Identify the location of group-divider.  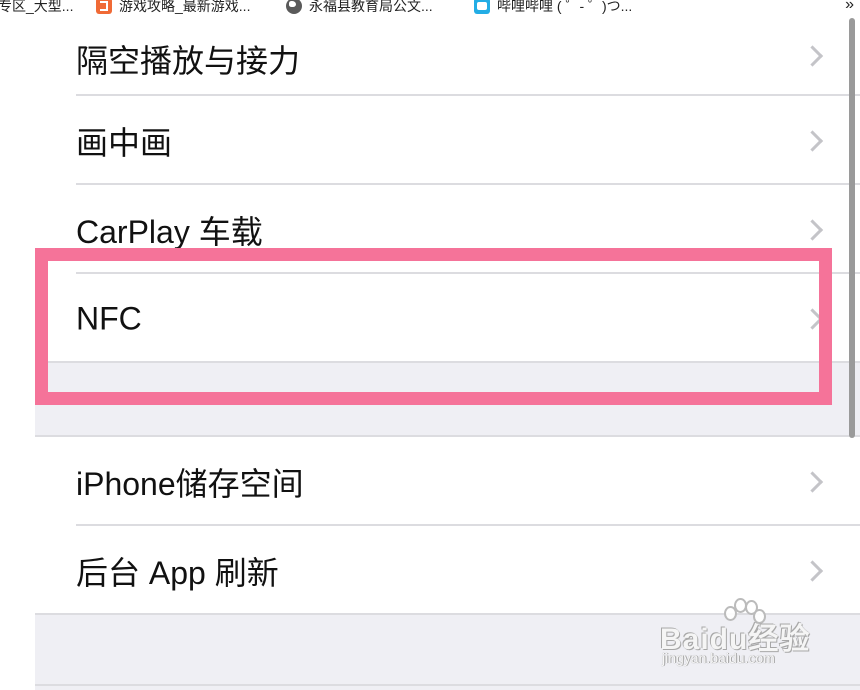
(447, 685).